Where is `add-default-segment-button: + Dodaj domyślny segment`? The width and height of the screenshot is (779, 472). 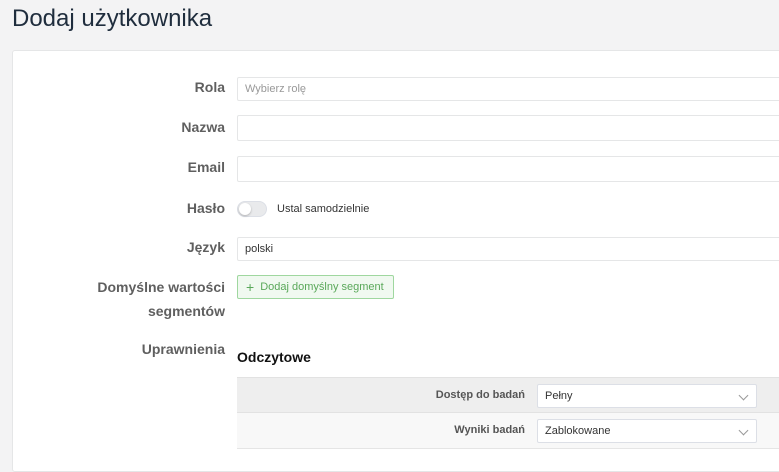
add-default-segment-button: + Dodaj domyślny segment is located at coordinates (315, 287).